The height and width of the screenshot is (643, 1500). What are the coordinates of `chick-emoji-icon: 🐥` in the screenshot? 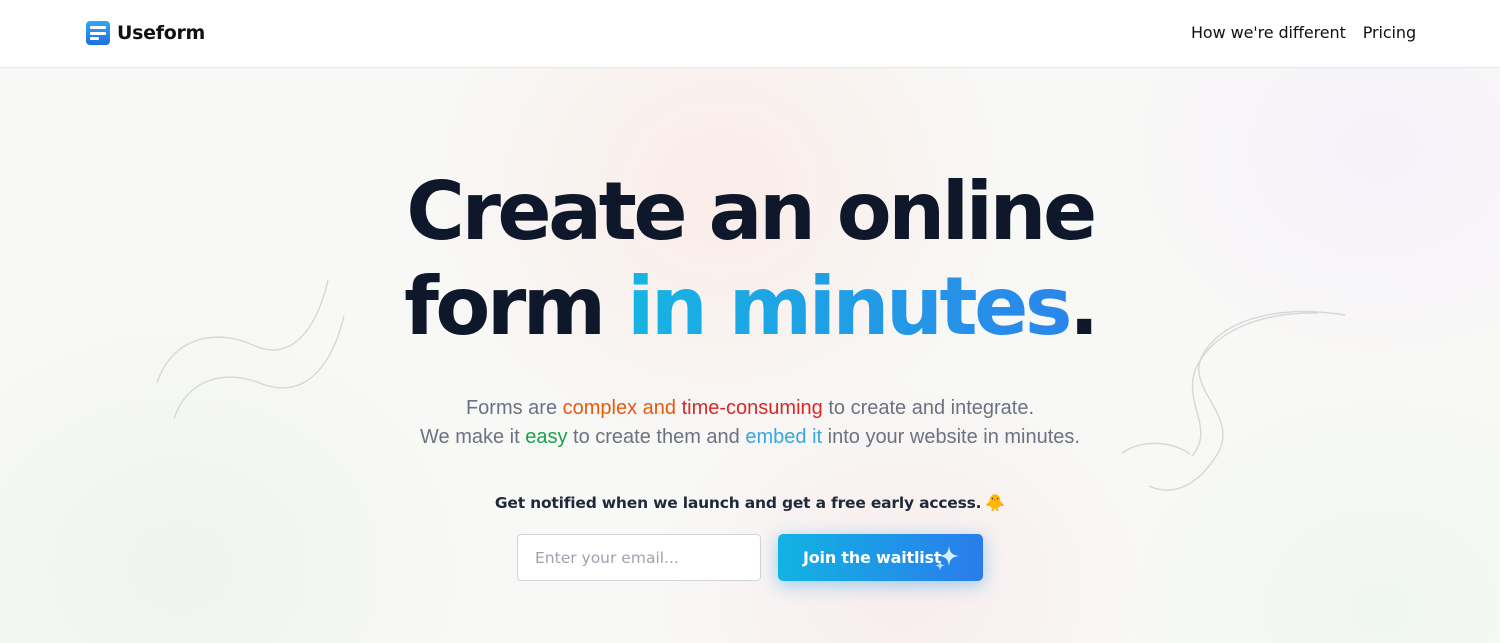 It's located at (995, 502).